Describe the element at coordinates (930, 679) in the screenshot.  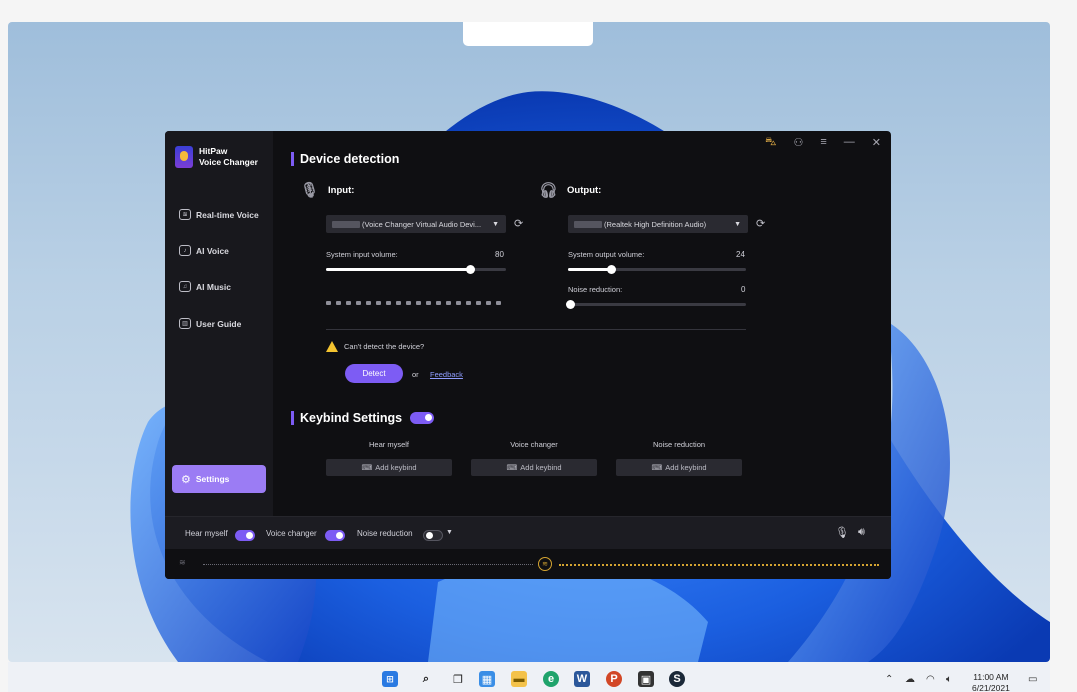
I see `wifi-icon: ◠` at that location.